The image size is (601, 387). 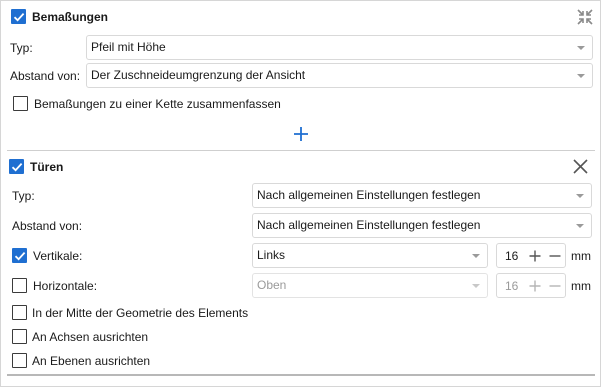 What do you see at coordinates (45, 76) in the screenshot?
I see `distance-label: Abstand von:` at bounding box center [45, 76].